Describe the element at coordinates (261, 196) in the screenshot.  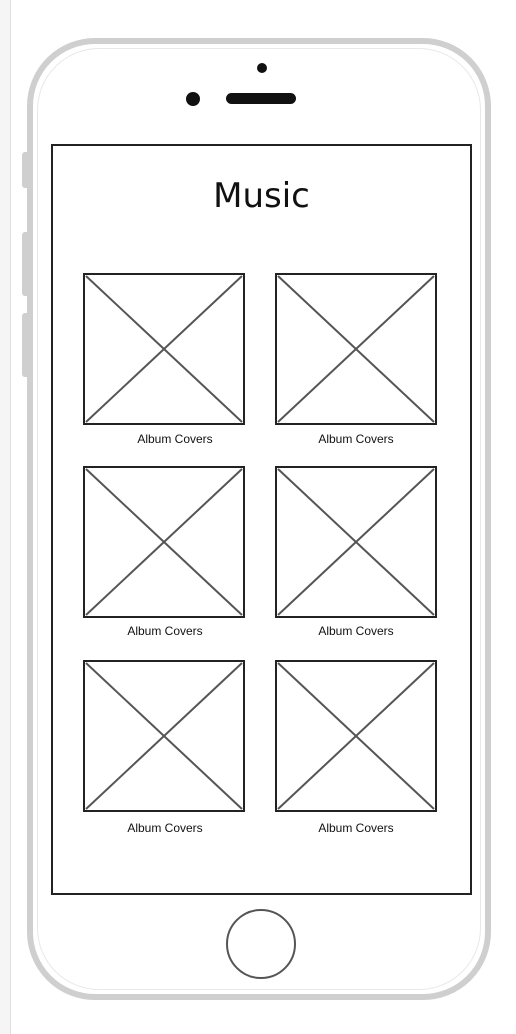
I see `page-title: Music` at that location.